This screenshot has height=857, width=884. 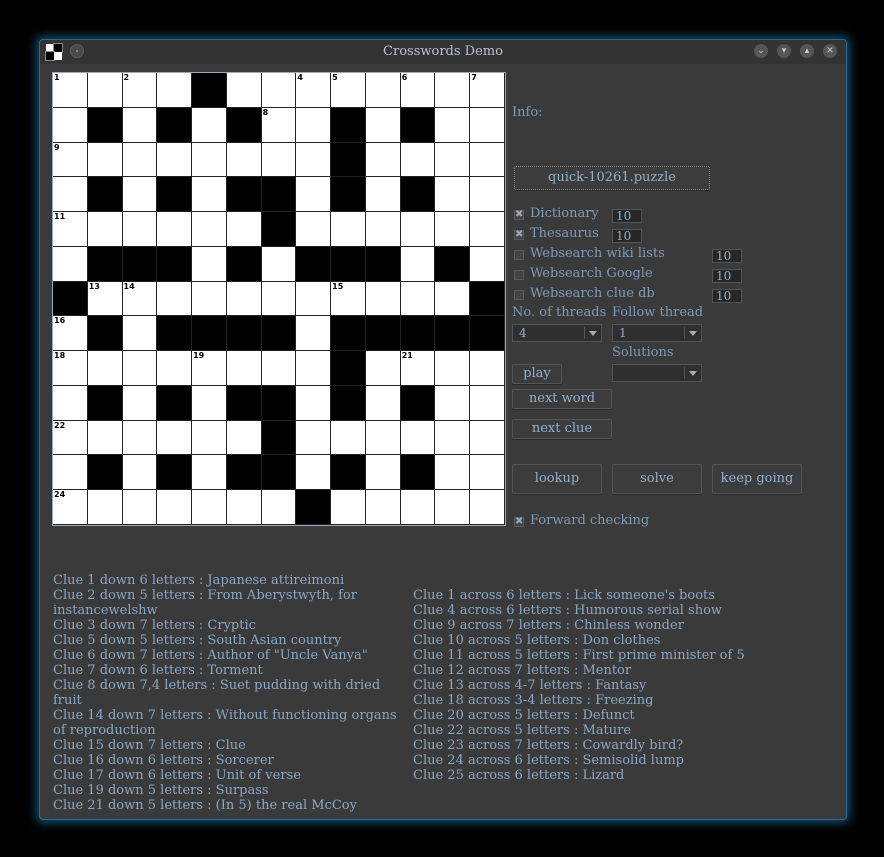 What do you see at coordinates (140, 90) in the screenshot?
I see `grid-cell: 2` at bounding box center [140, 90].